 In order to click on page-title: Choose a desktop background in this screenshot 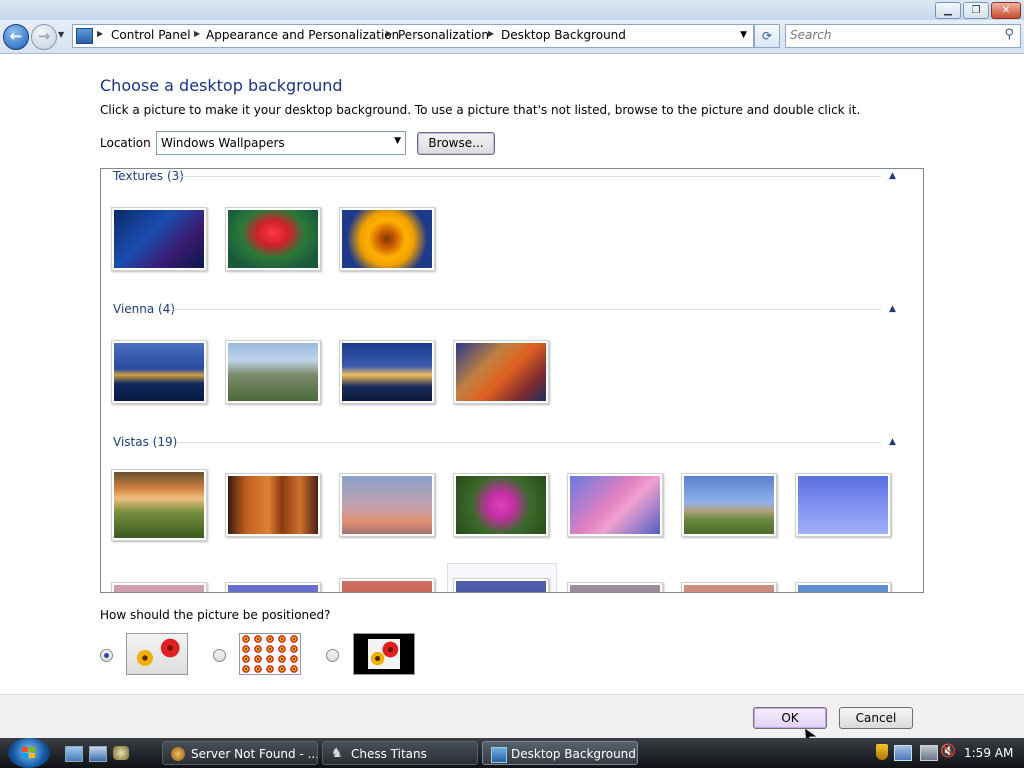, I will do `click(221, 85)`.